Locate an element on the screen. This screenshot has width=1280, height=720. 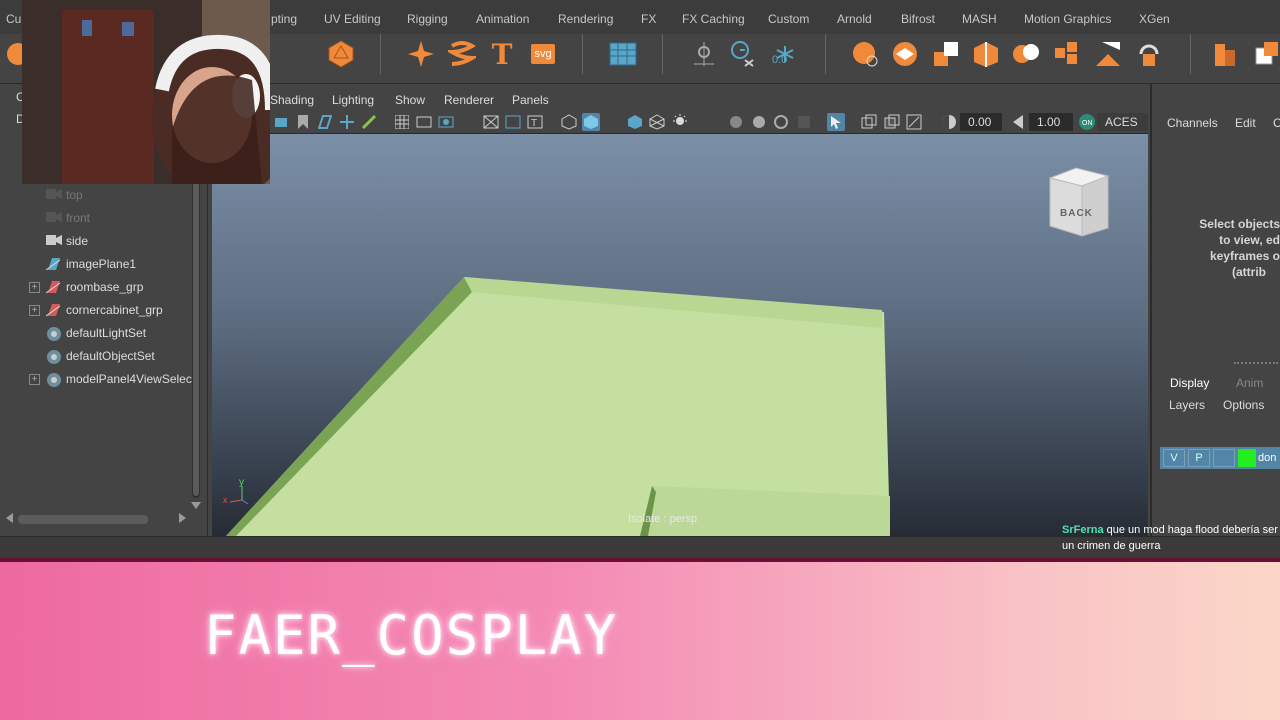
options-menu: Options is located at coordinates (1243, 405).